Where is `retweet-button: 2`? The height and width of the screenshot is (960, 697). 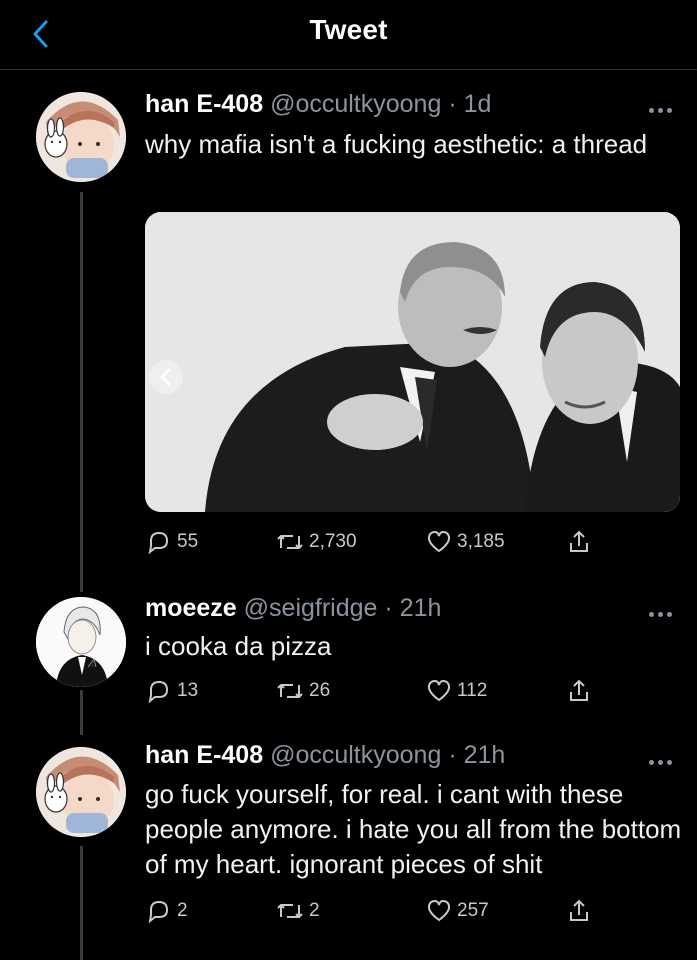
retweet-button: 2 is located at coordinates (297, 911).